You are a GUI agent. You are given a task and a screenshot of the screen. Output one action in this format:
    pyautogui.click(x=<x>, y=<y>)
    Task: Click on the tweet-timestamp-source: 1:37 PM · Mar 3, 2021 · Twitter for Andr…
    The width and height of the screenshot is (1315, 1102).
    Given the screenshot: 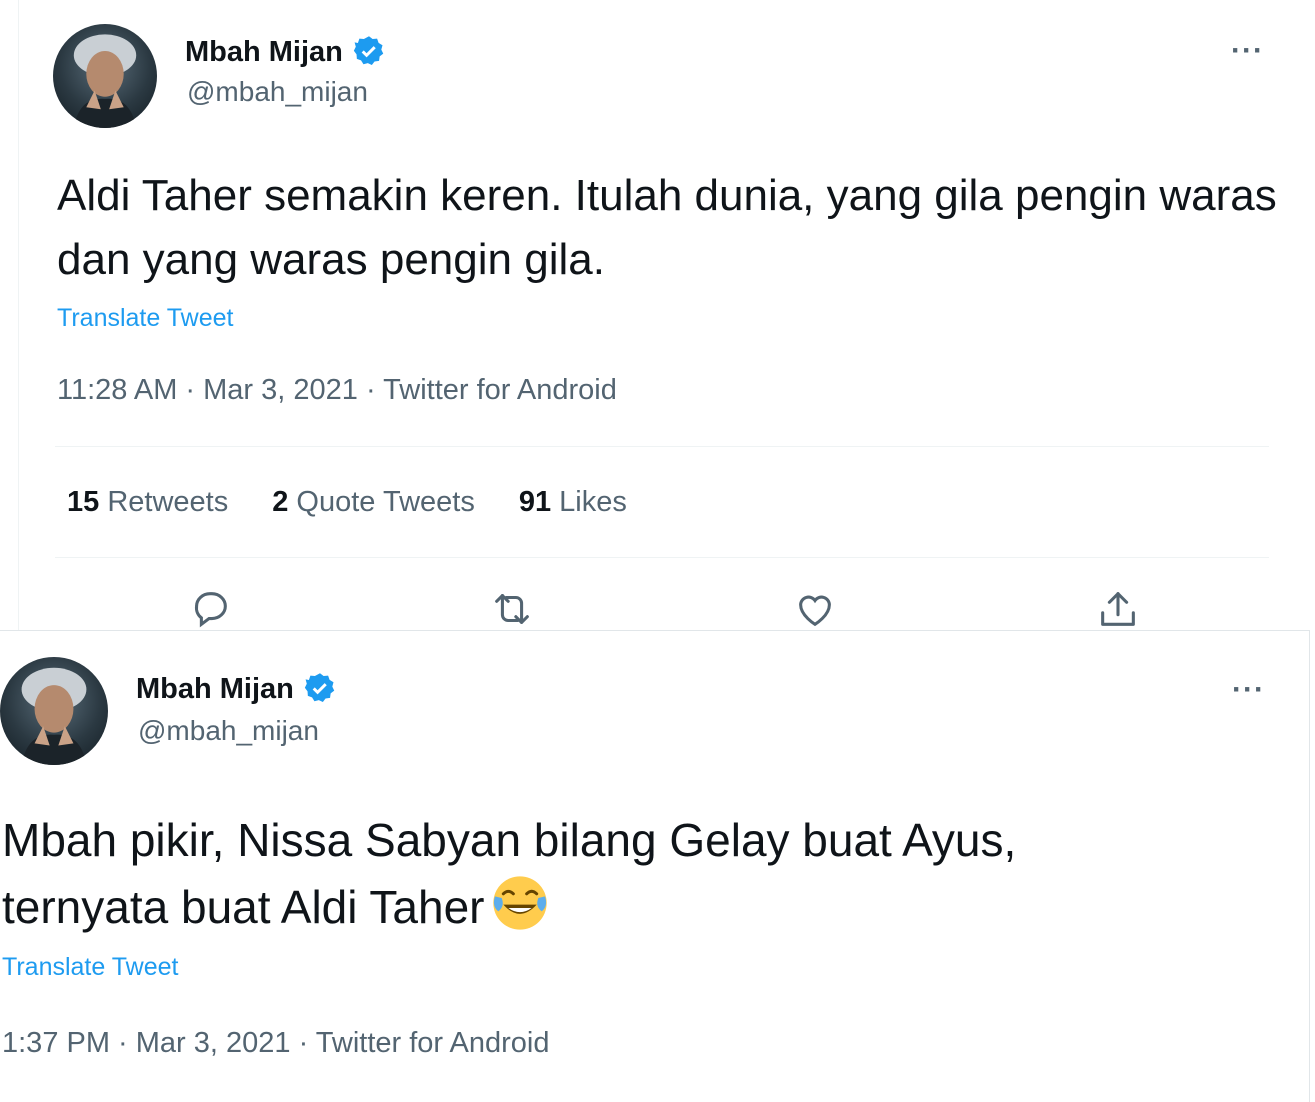 What is the action you would take?
    pyautogui.click(x=276, y=1043)
    